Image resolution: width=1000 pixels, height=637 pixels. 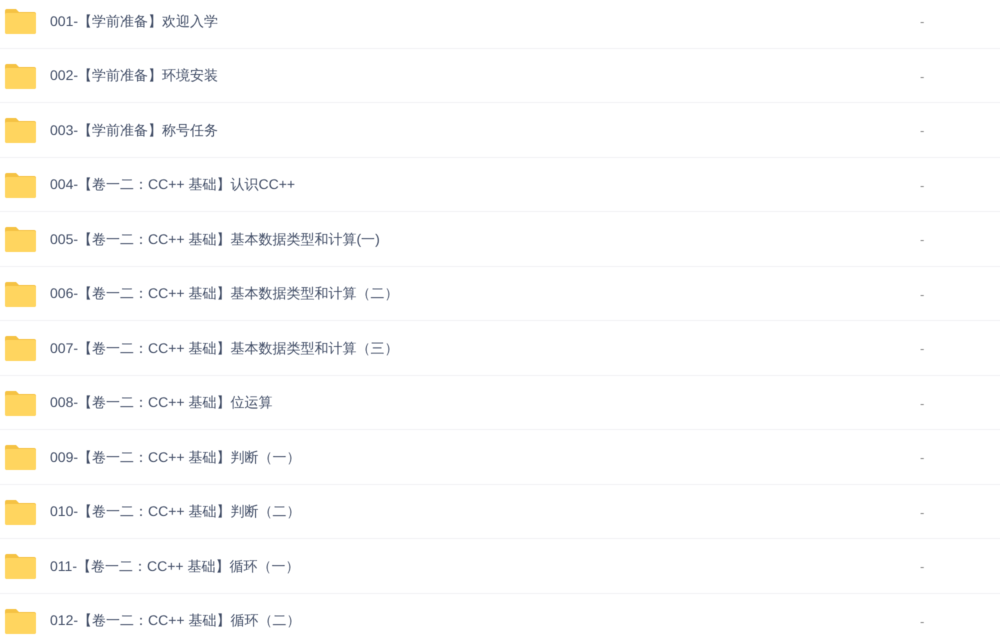 What do you see at coordinates (485, 185) in the screenshot?
I see `file-name: 004-【卷一二：CC++ 基础】认识CC++` at bounding box center [485, 185].